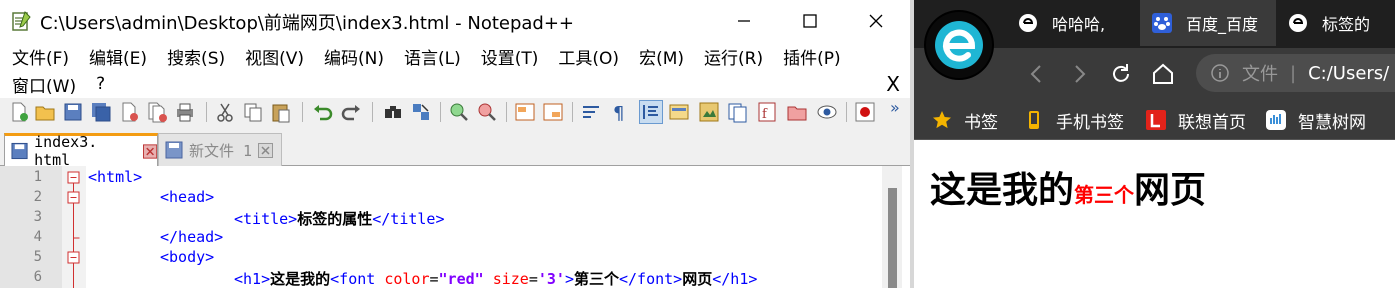 The height and width of the screenshot is (288, 1395). I want to click on save-all-icon, so click(101, 112).